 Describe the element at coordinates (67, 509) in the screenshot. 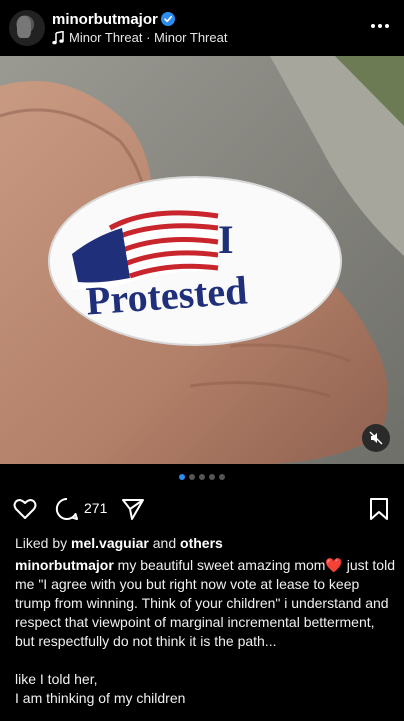

I see `comment-icon` at that location.